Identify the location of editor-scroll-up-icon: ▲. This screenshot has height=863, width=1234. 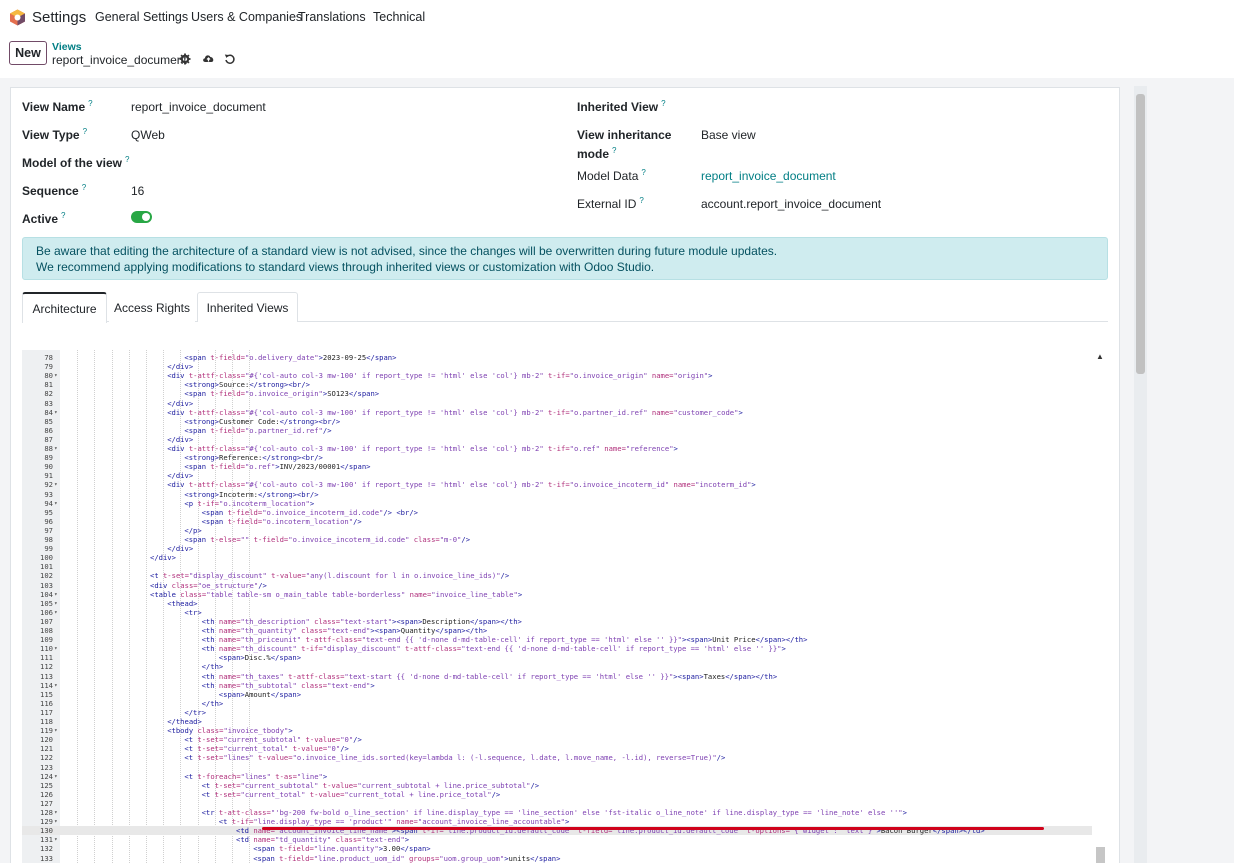
(1100, 357).